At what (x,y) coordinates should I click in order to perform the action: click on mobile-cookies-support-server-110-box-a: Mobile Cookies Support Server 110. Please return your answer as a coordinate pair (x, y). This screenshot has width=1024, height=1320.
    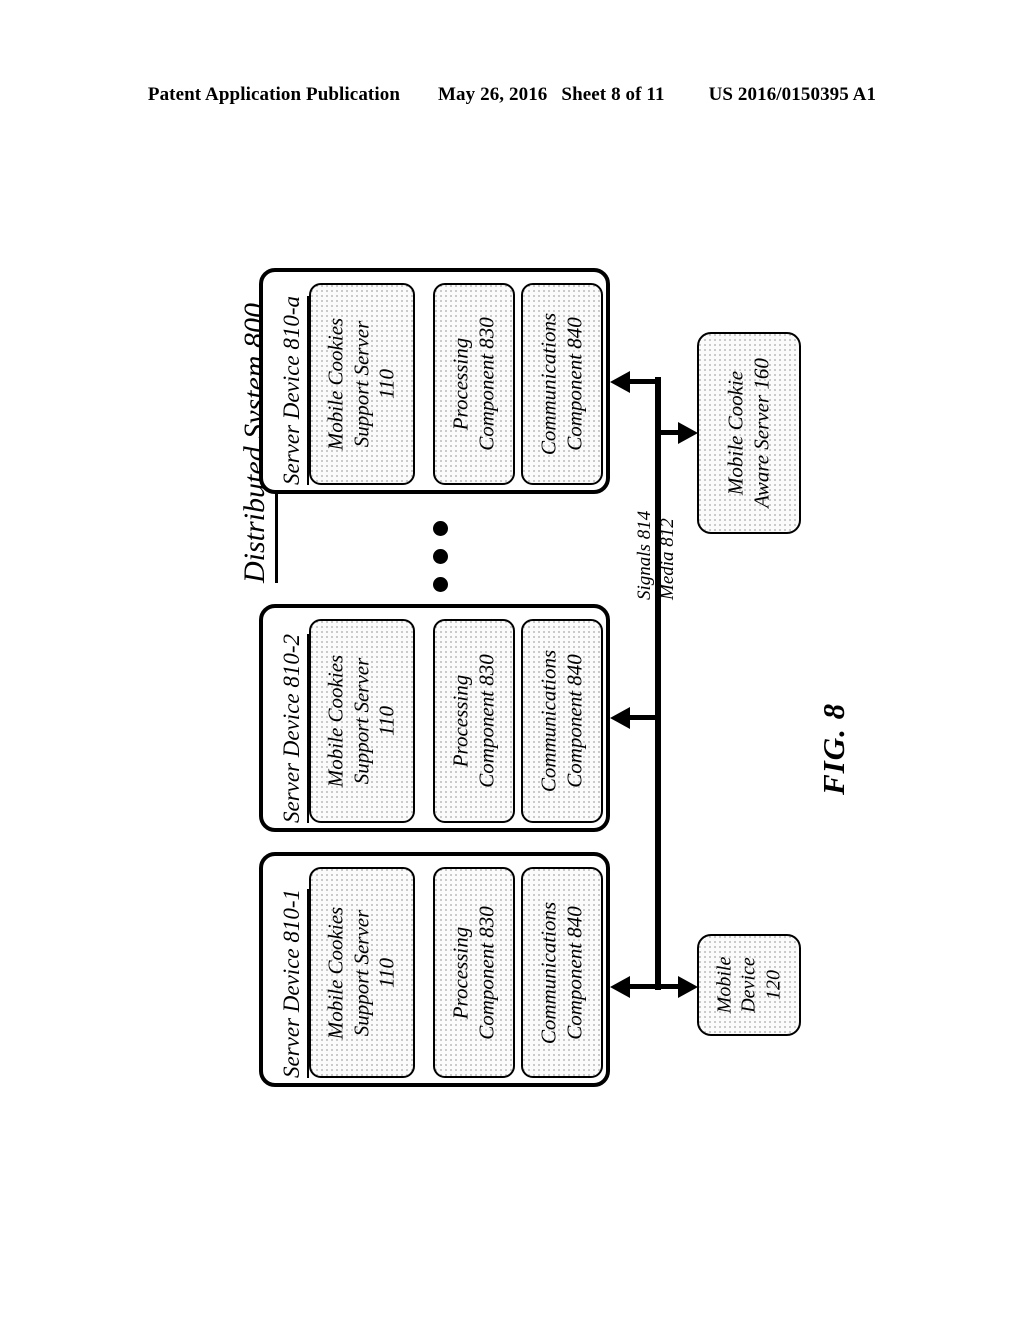
    Looking at the image, I should click on (362, 384).